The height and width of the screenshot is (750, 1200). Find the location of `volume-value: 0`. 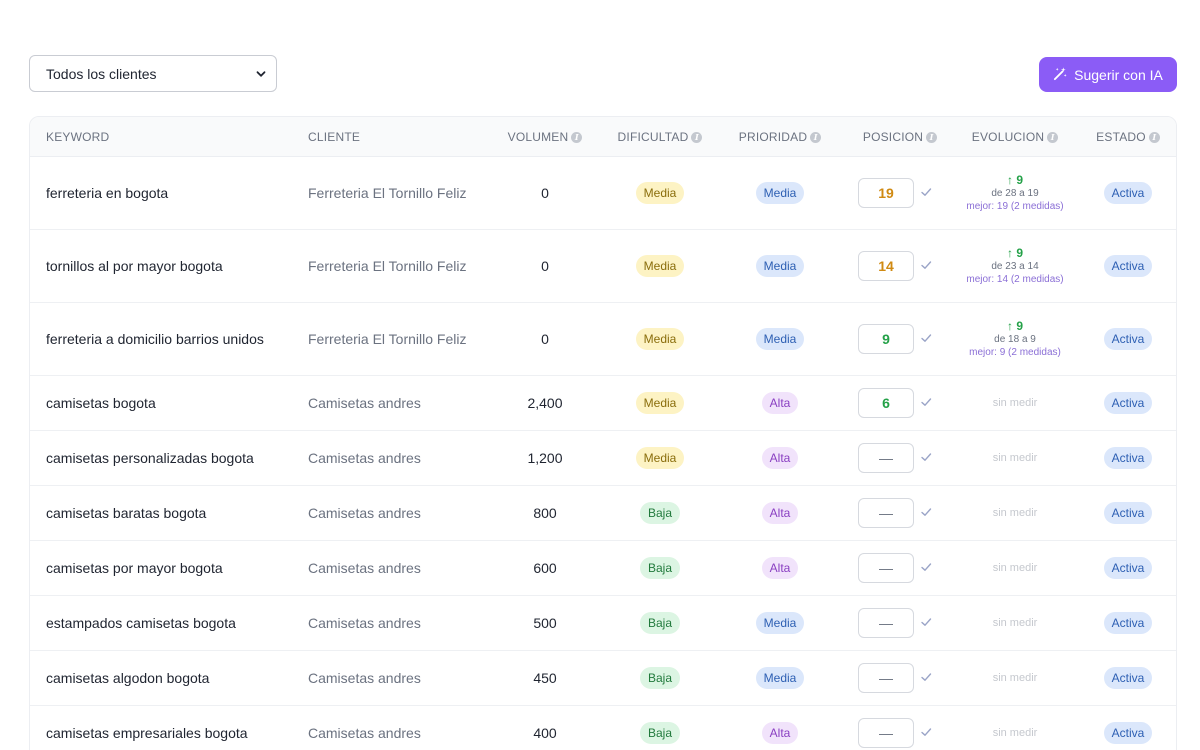

volume-value: 0 is located at coordinates (545, 266).